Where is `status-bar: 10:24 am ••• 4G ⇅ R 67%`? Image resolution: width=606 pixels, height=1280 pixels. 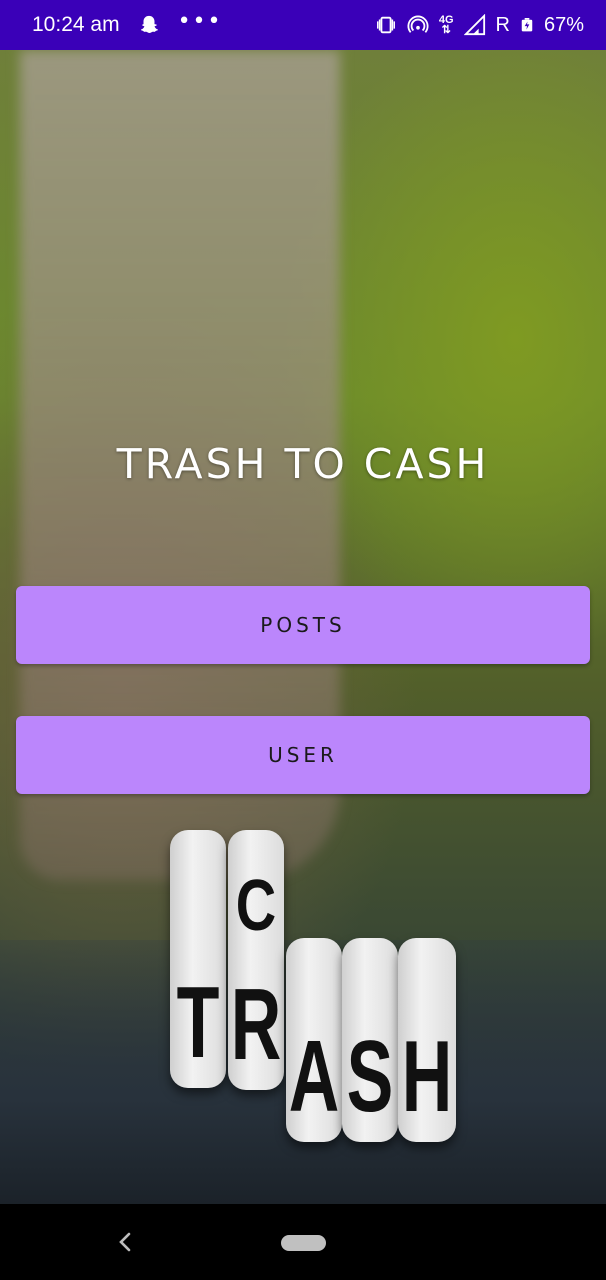 status-bar: 10:24 am ••• 4G ⇅ R 67% is located at coordinates (303, 25).